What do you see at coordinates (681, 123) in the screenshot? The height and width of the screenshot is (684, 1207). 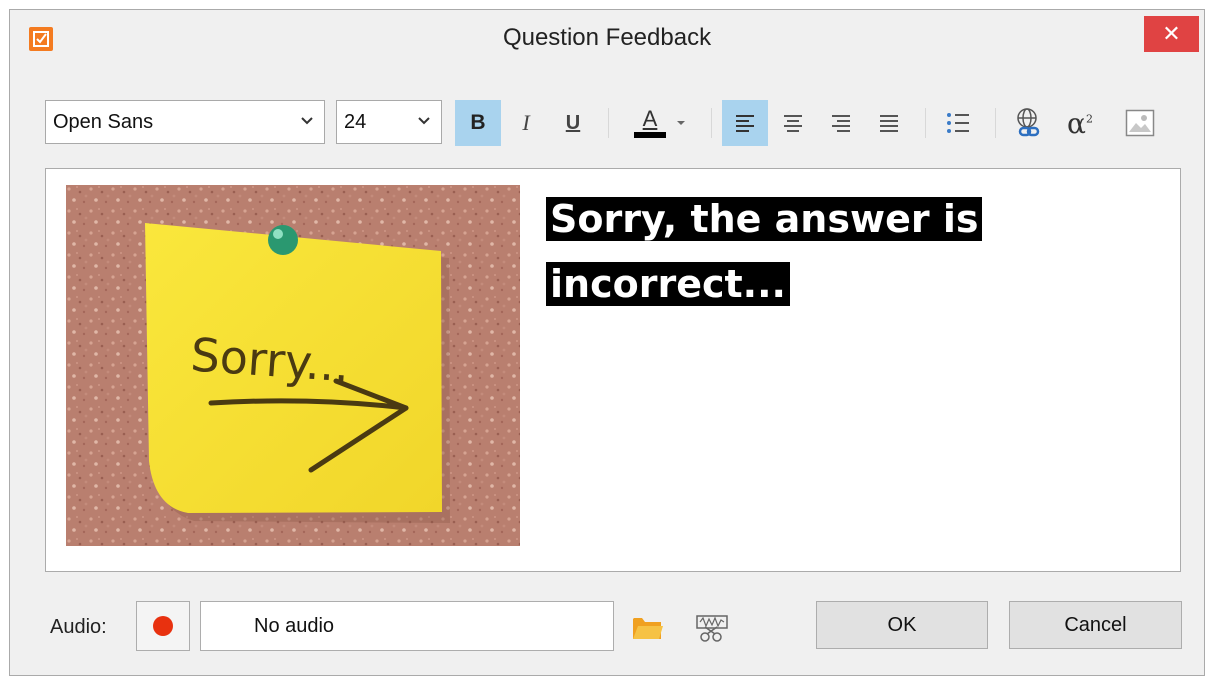 I see `dropdown-arrow-icon` at bounding box center [681, 123].